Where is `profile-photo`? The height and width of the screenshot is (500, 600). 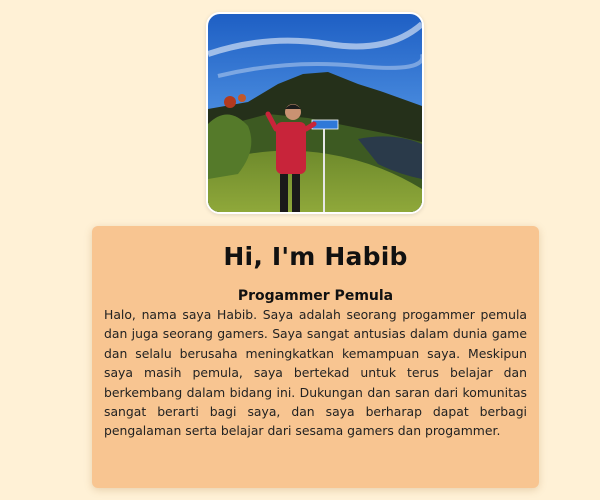 profile-photo is located at coordinates (315, 113).